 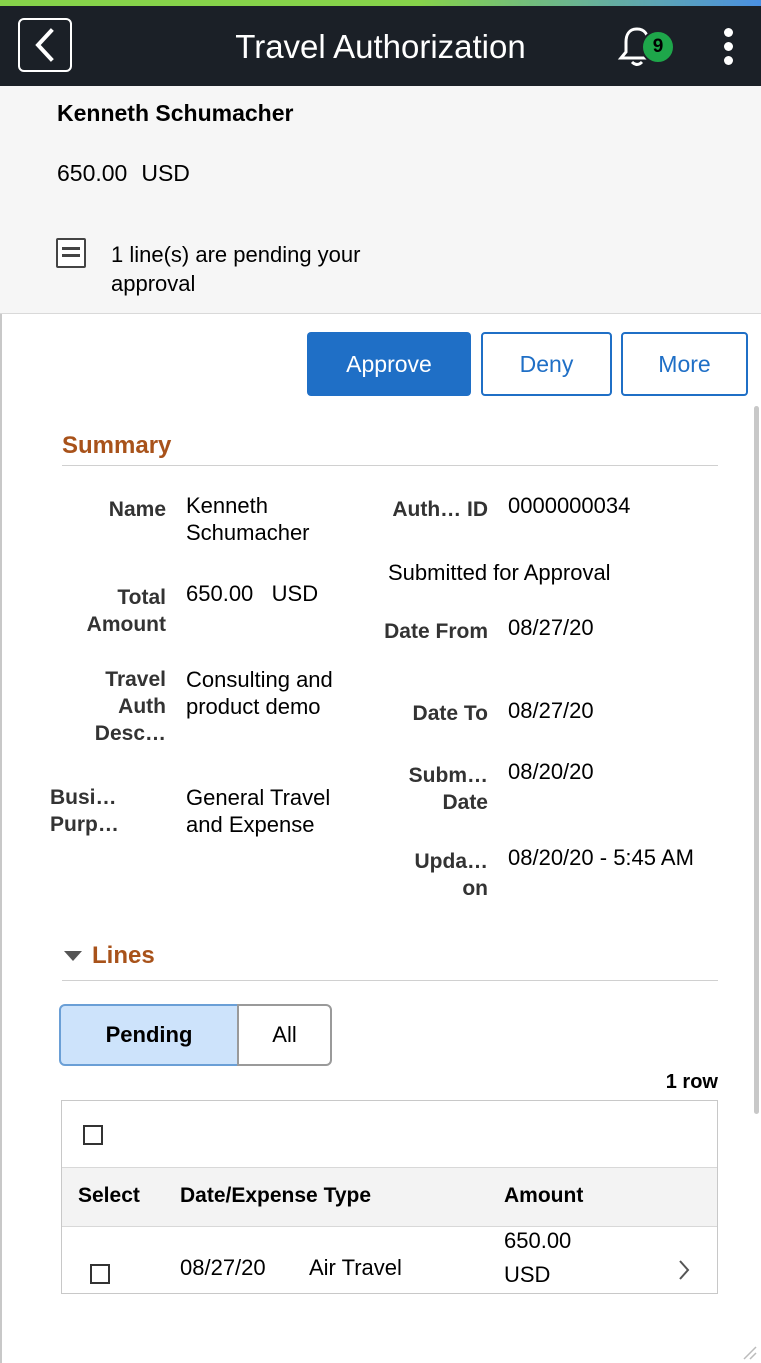 What do you see at coordinates (276, 1195) in the screenshot?
I see `column-date-expense-type: Date/Expense Type` at bounding box center [276, 1195].